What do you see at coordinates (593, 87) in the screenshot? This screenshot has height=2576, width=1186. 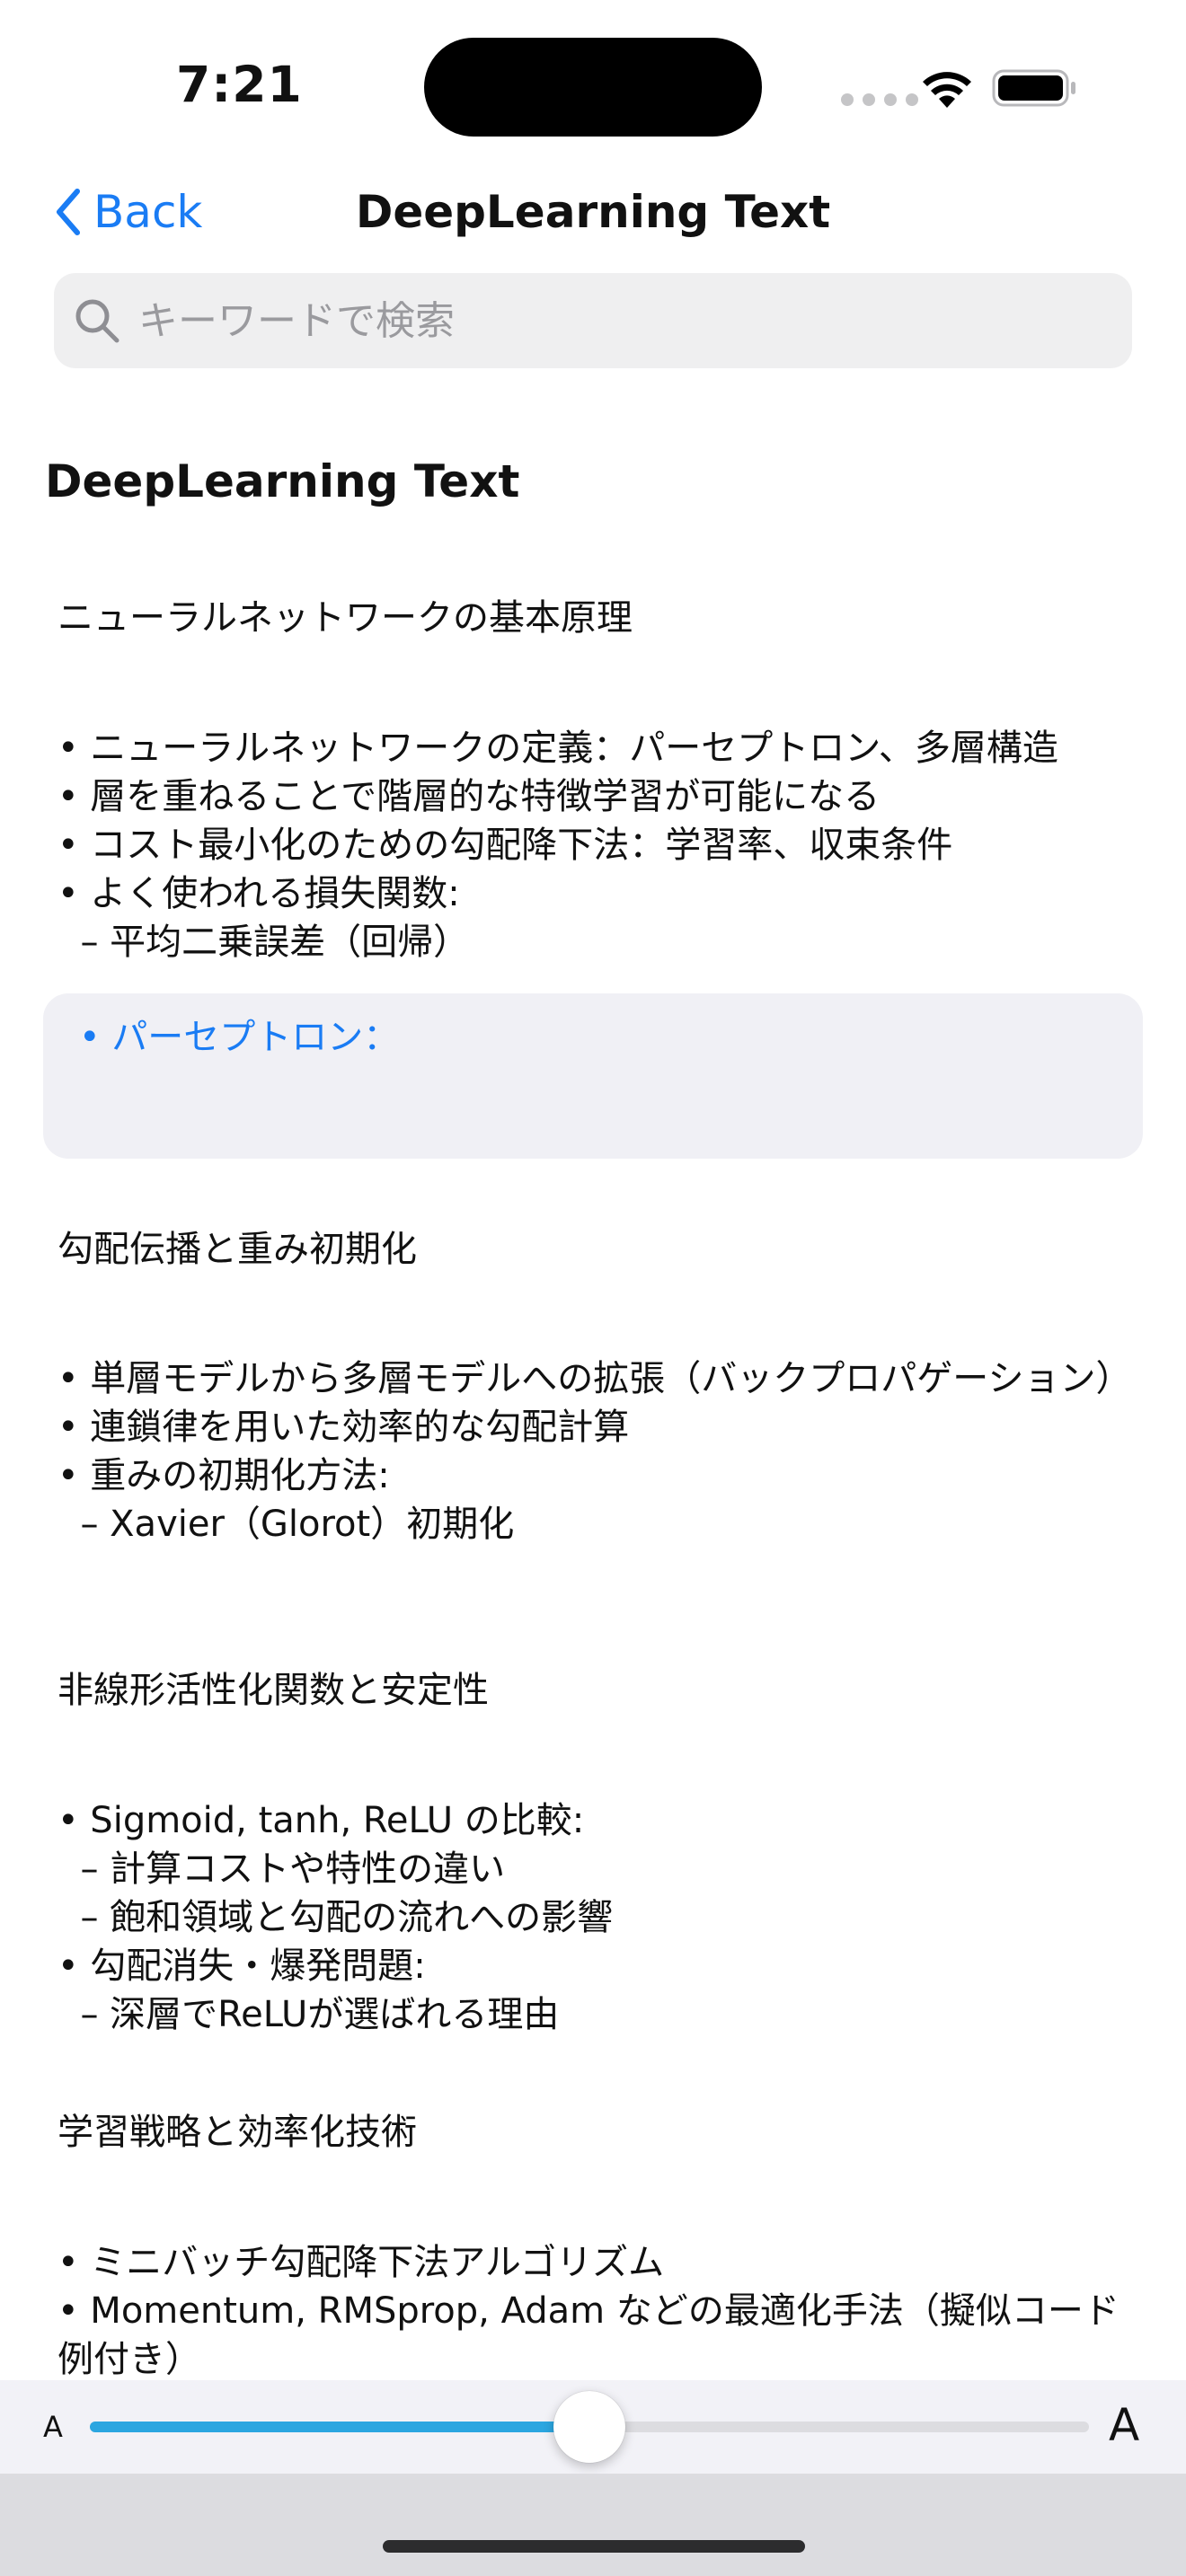 I see `dynamic-island` at bounding box center [593, 87].